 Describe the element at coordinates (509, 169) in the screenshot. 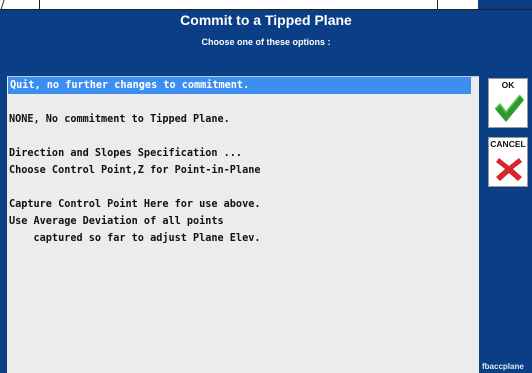

I see `close-icon` at that location.